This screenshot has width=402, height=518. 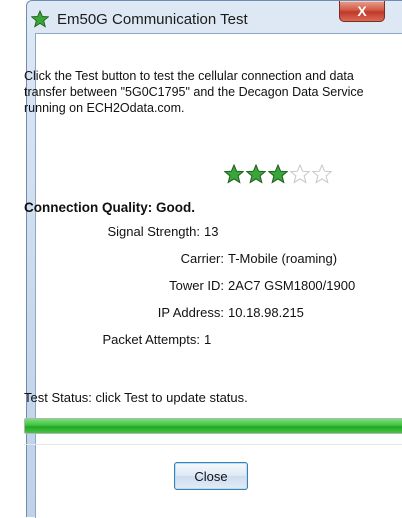 I want to click on detail-row-packet-attempts: Packet Attempts: 1, so click(x=212, y=341).